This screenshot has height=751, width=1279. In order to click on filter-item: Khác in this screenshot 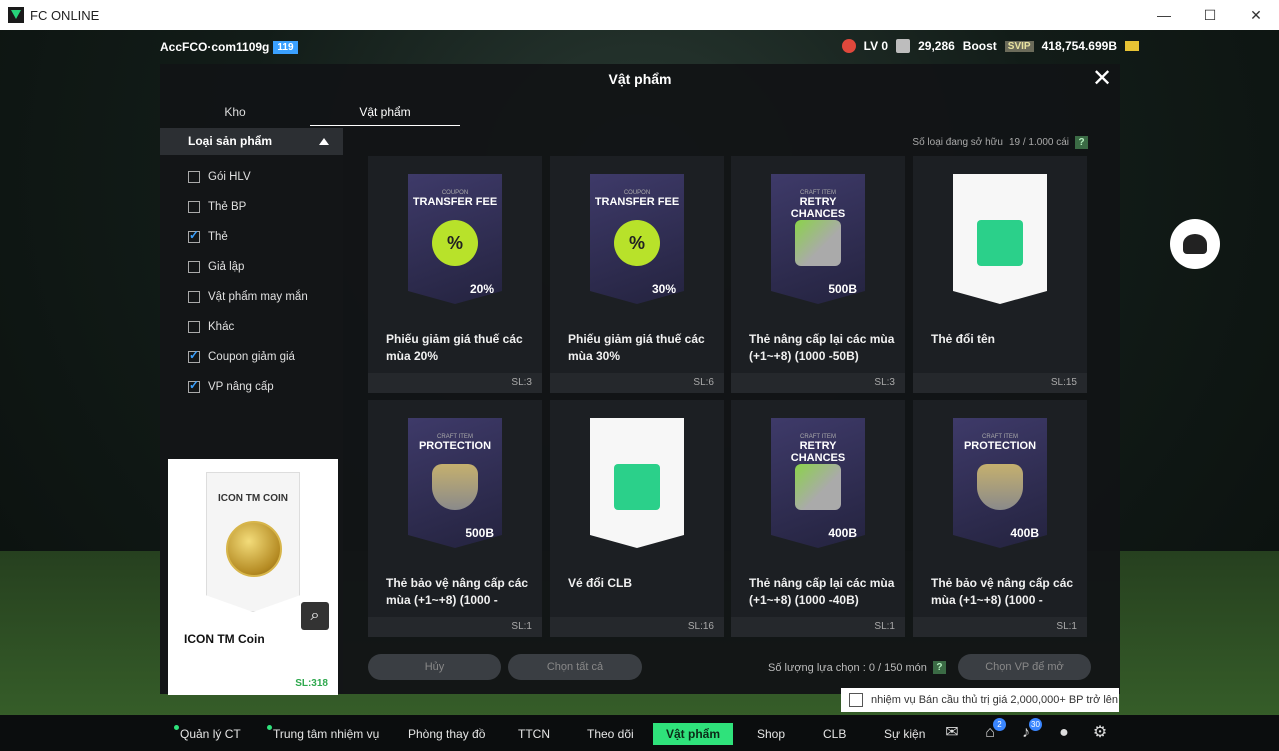, I will do `click(248, 327)`.